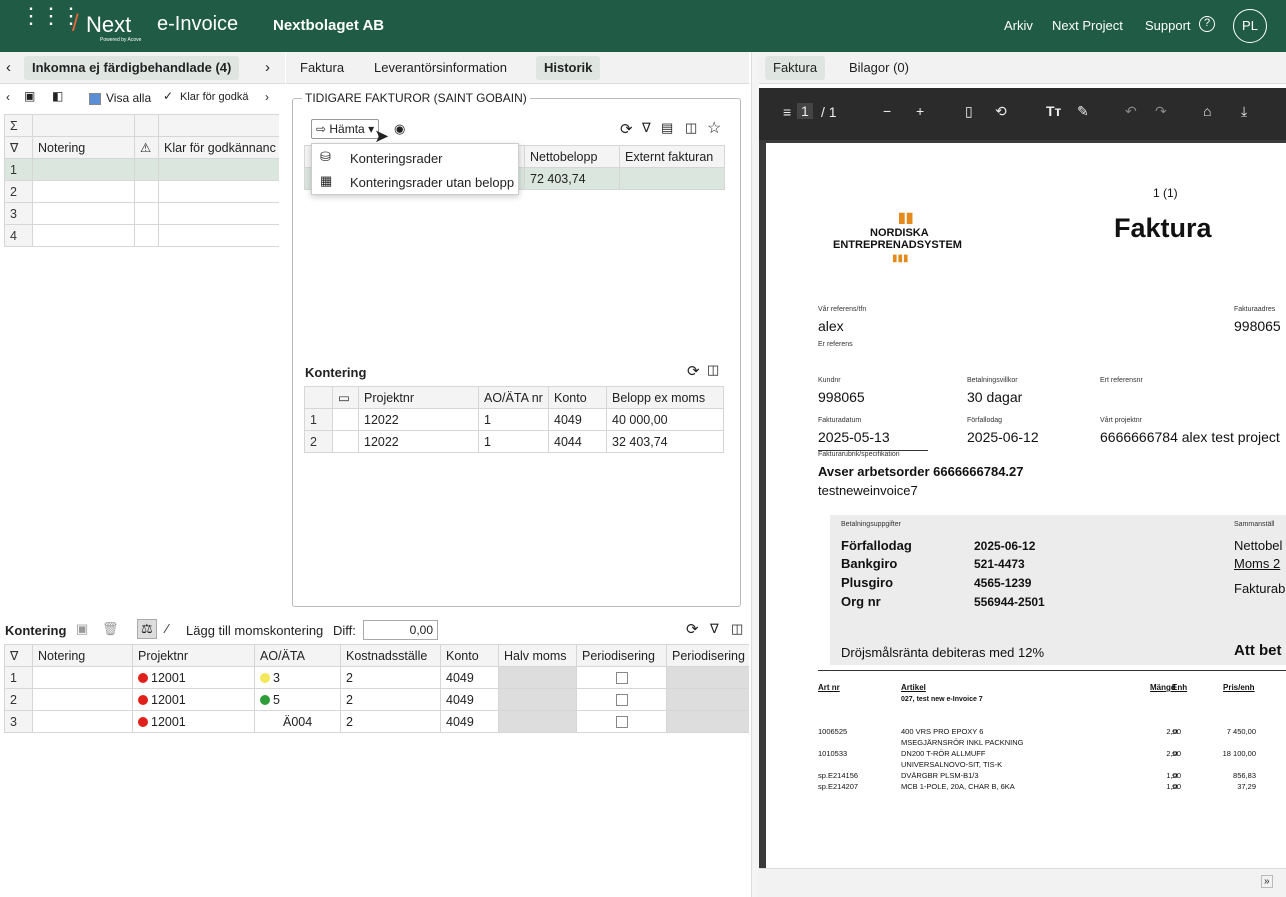 The width and height of the screenshot is (1286, 897). I want to click on add-momskontering-button: Lägg till momskontering, so click(254, 630).